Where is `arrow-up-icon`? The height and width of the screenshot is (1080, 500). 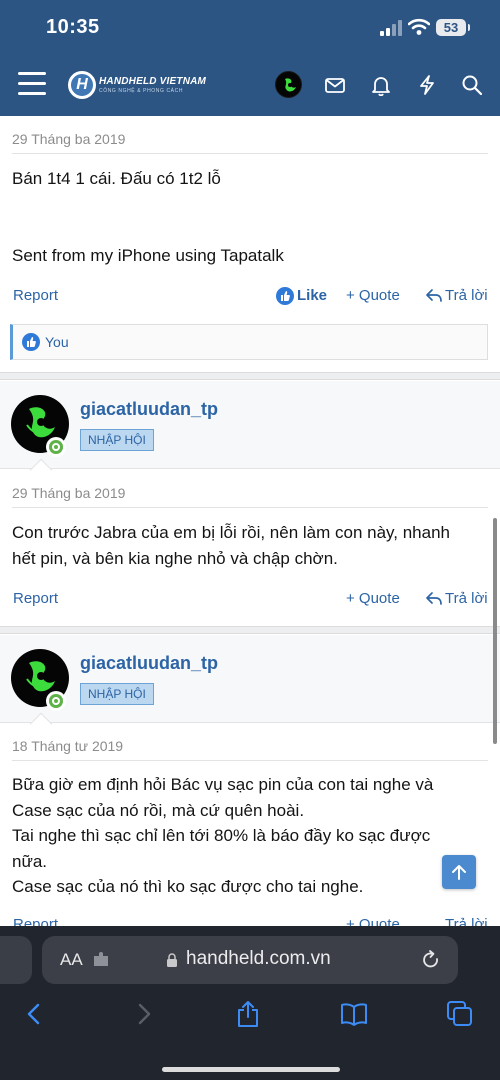
arrow-up-icon is located at coordinates (459, 872).